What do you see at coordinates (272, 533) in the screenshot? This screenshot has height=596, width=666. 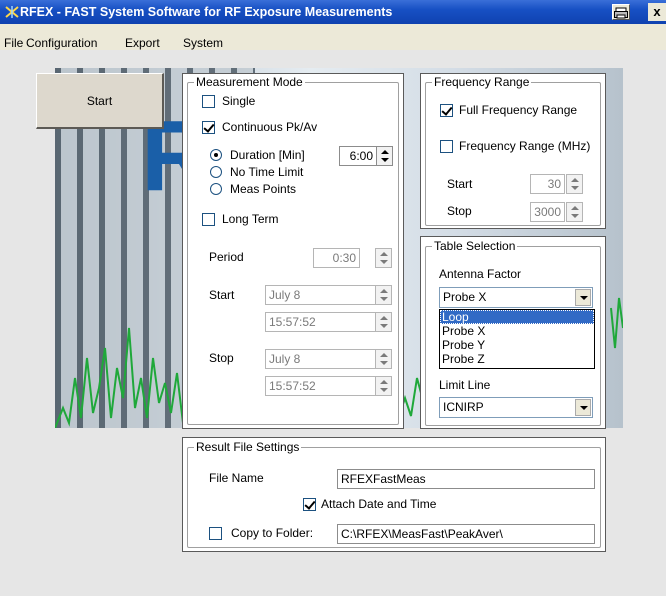 I see `copy-to-folder-label: Copy to Folder:` at bounding box center [272, 533].